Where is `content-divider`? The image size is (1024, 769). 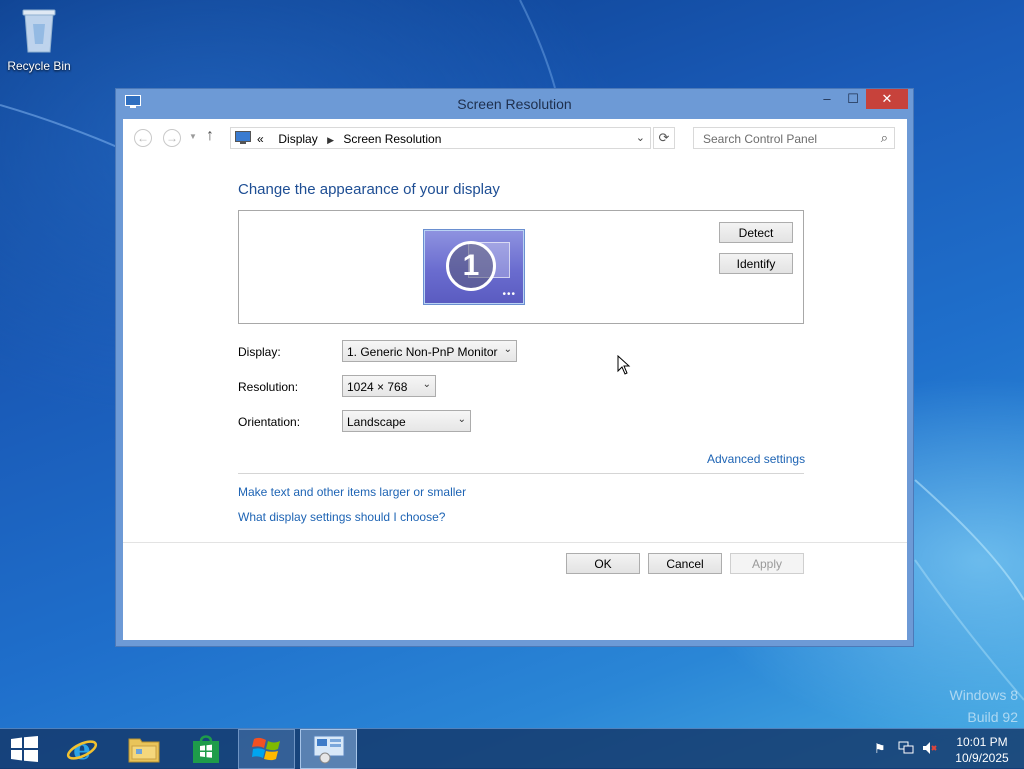 content-divider is located at coordinates (521, 473).